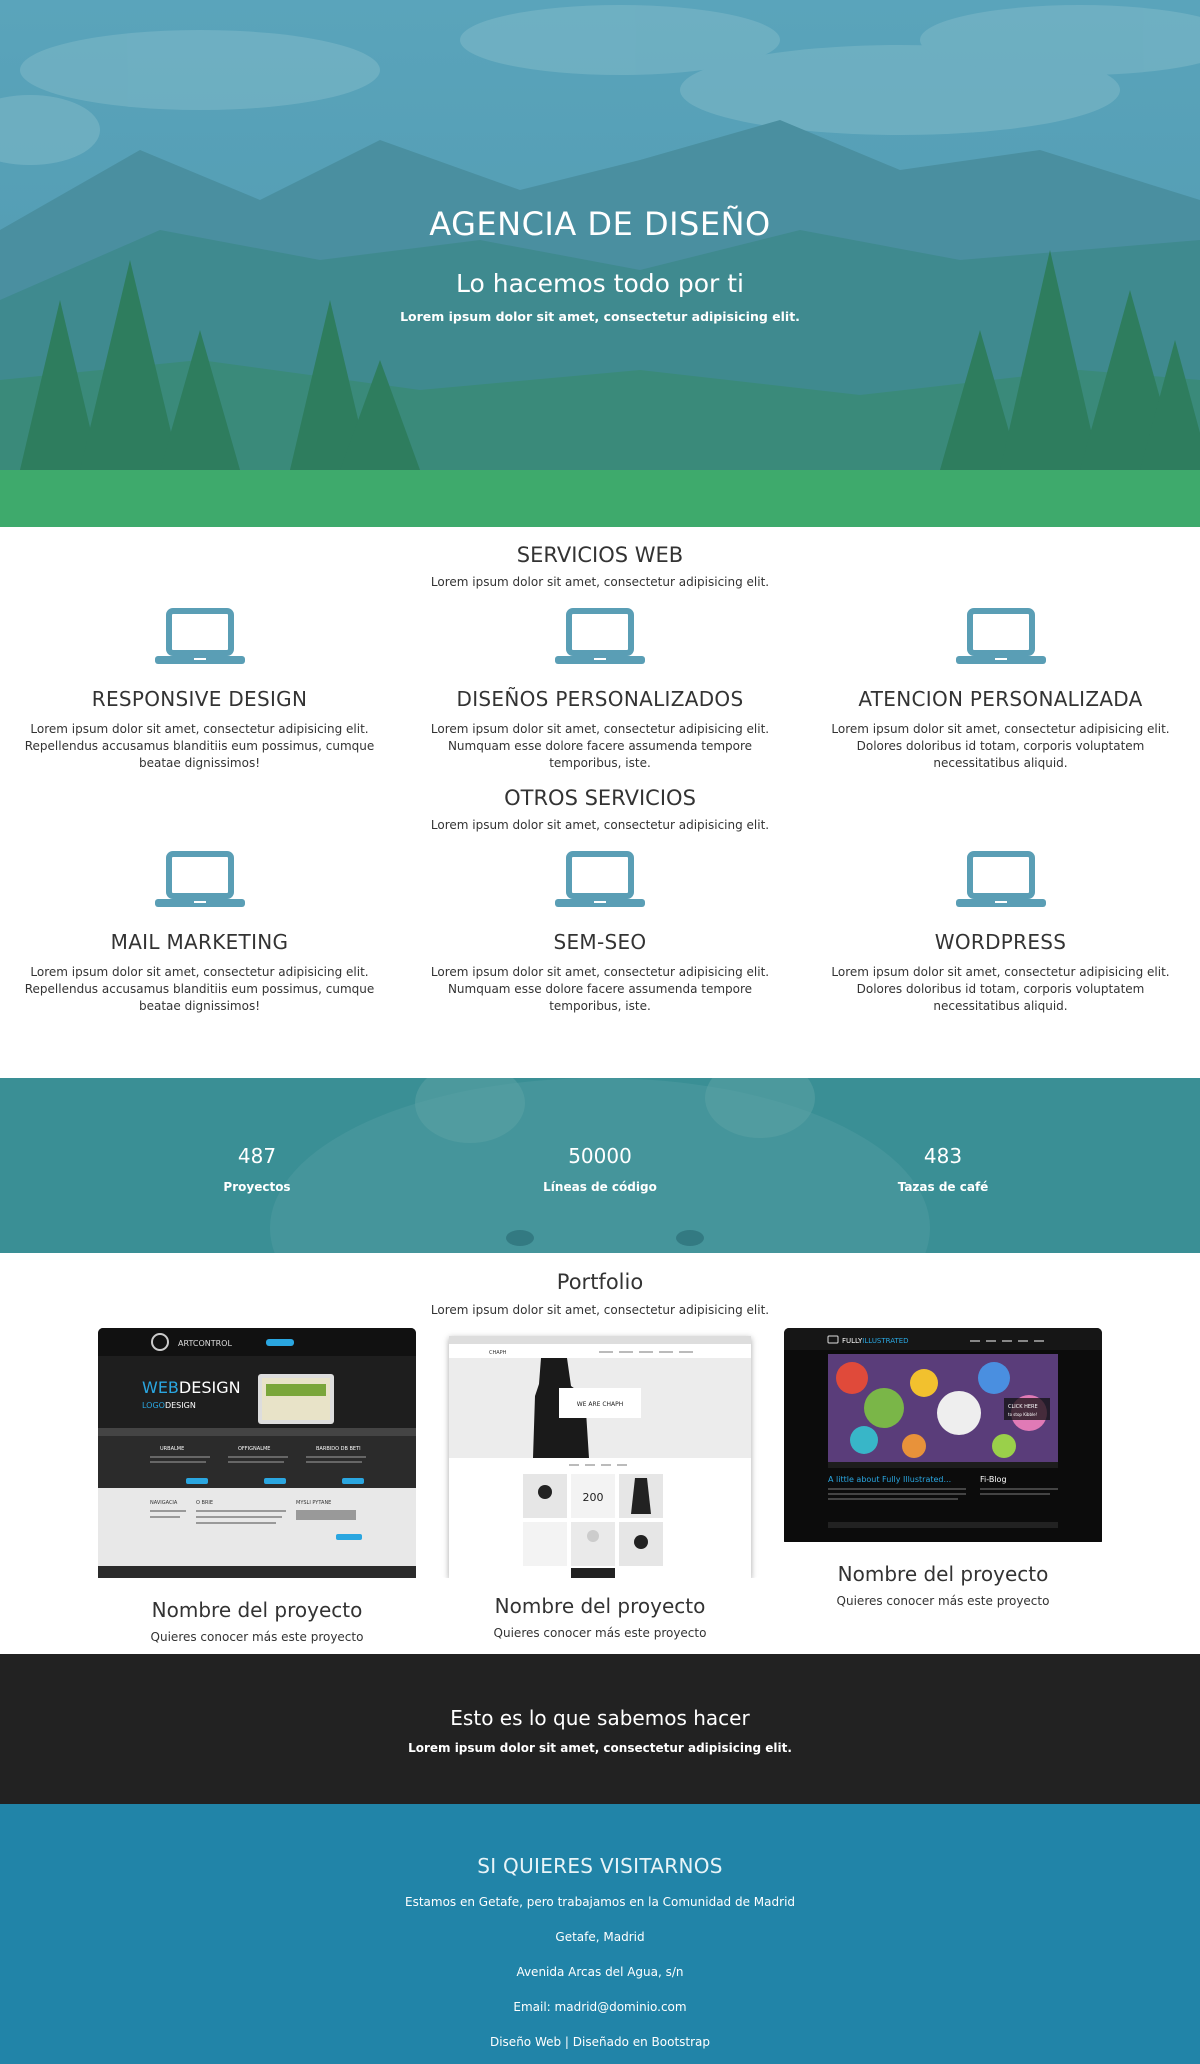  I want to click on stat-code-lines: 50000 Líneas de código, so click(600, 1169).